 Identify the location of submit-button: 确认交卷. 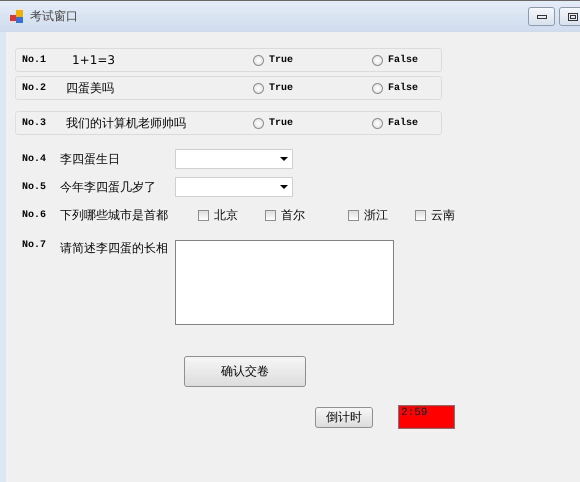
(245, 371).